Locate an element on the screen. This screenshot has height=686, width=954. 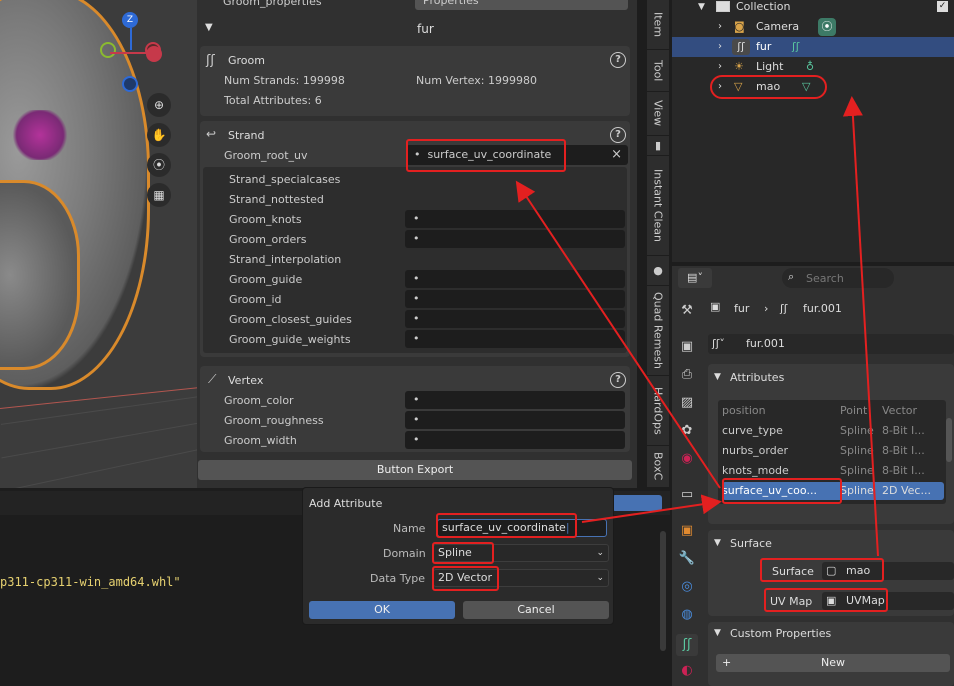
outliner-row-collection: ▼ Collection ✓ is located at coordinates (813, 8).